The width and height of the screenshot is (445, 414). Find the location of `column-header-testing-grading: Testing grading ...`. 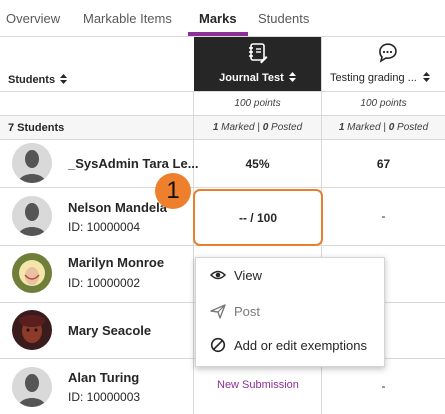

column-header-testing-grading: Testing grading ... is located at coordinates (383, 64).